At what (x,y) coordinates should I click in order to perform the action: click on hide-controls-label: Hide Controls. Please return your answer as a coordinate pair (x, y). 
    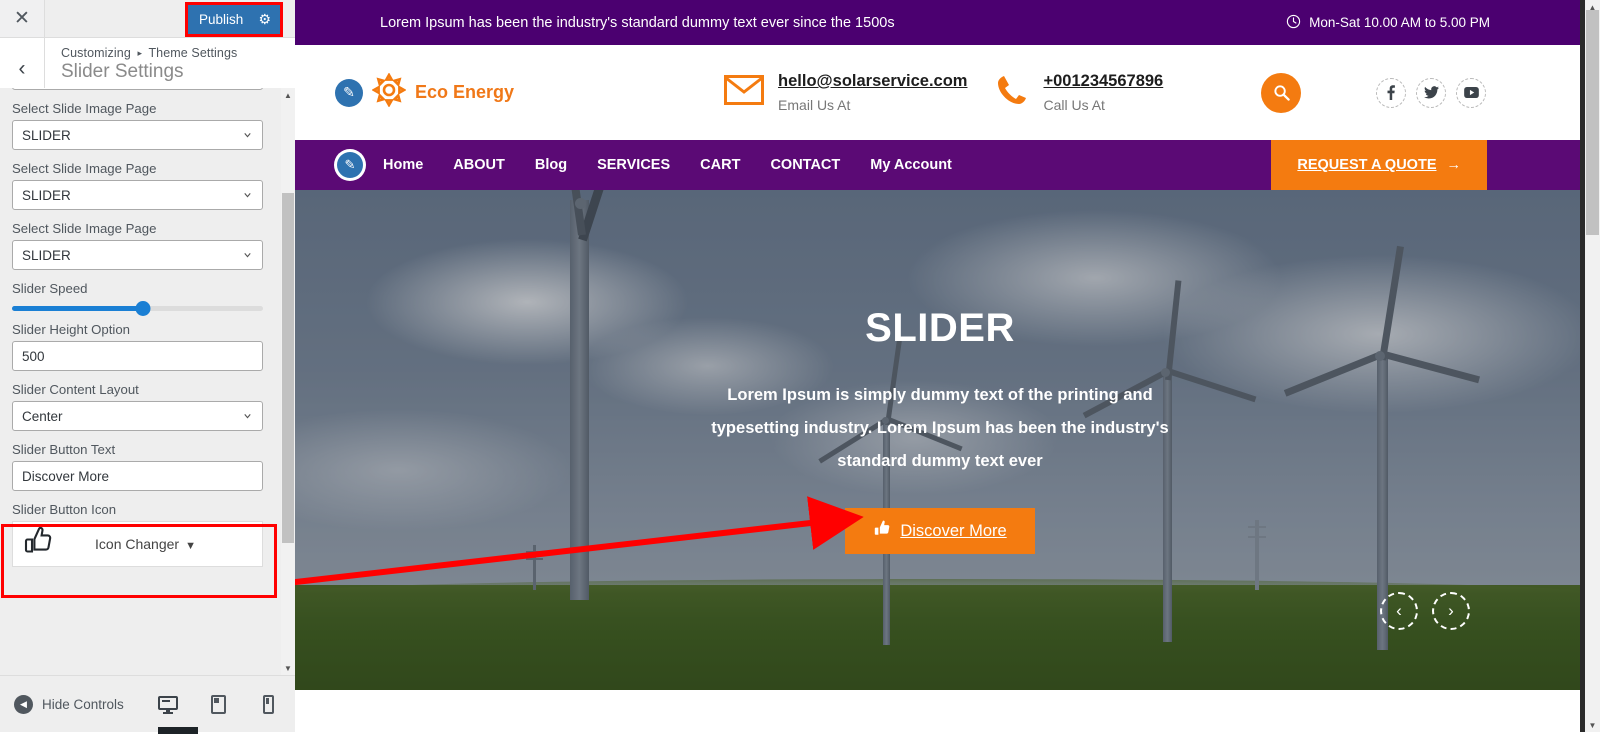
    Looking at the image, I should click on (83, 704).